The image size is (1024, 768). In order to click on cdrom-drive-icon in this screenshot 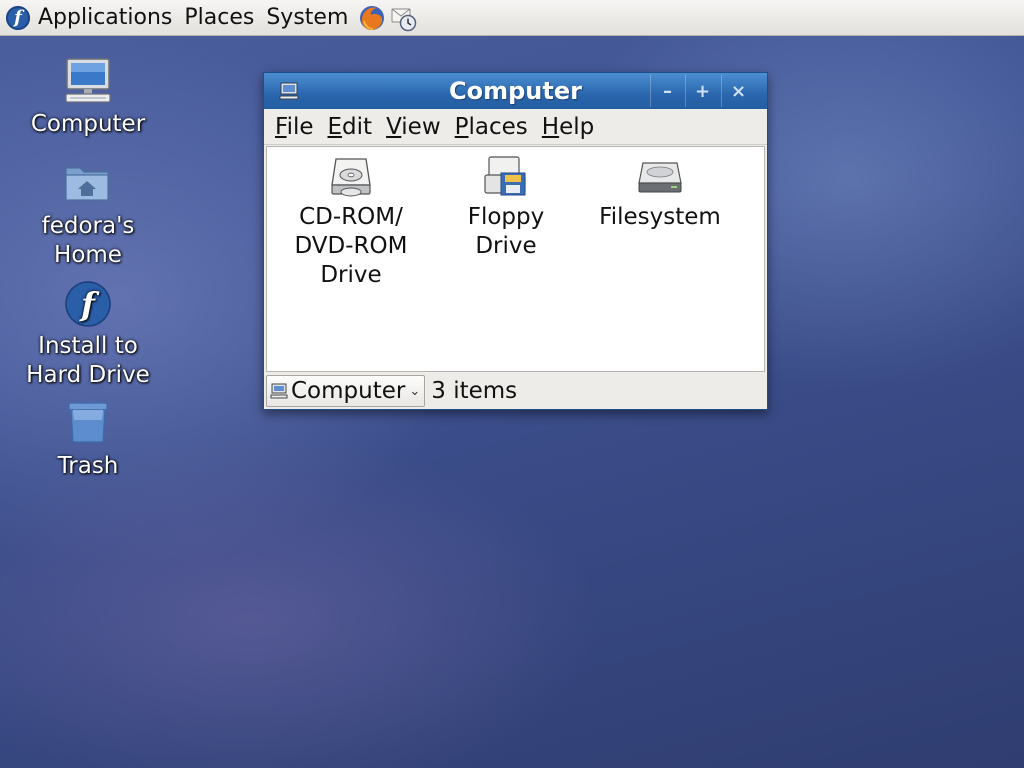, I will do `click(351, 177)`.